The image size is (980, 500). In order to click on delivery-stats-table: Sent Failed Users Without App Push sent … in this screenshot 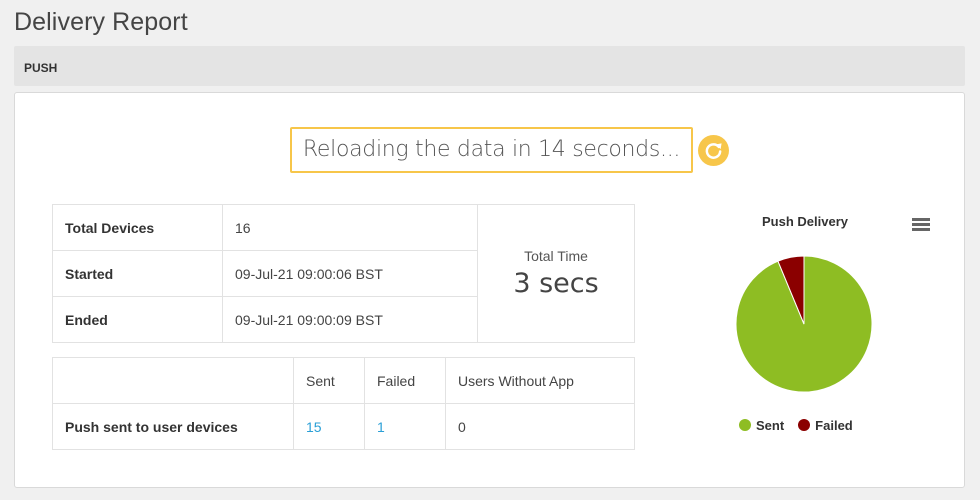, I will do `click(343, 403)`.